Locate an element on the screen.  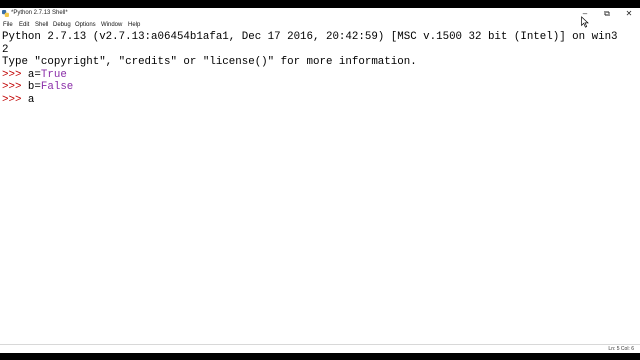
input-line-2: >>> b=False is located at coordinates (37, 87).